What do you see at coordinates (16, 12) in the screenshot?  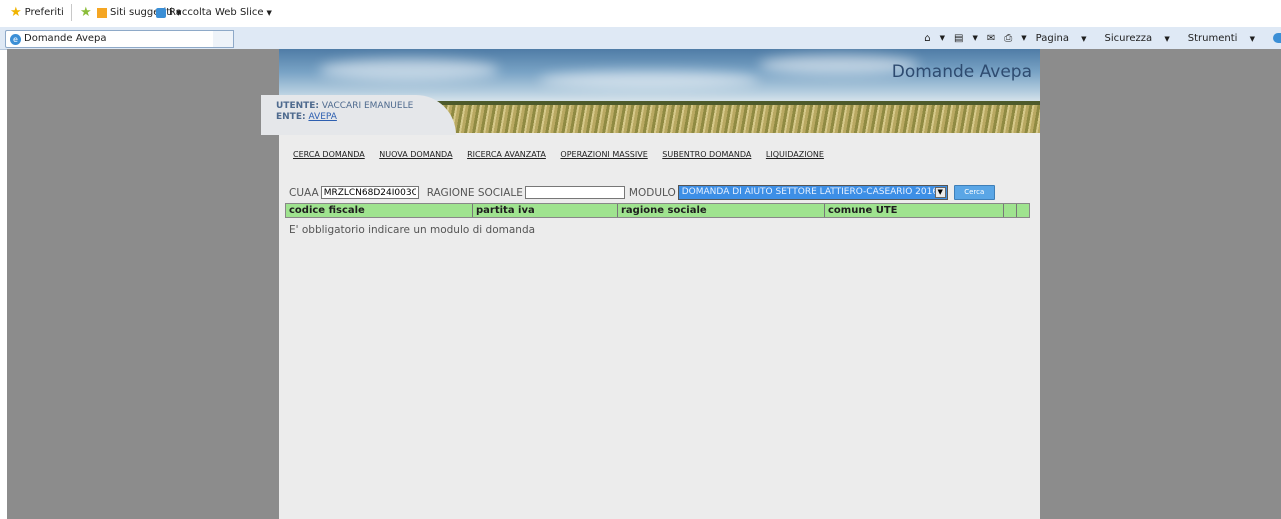 I see `star-icon: ★` at bounding box center [16, 12].